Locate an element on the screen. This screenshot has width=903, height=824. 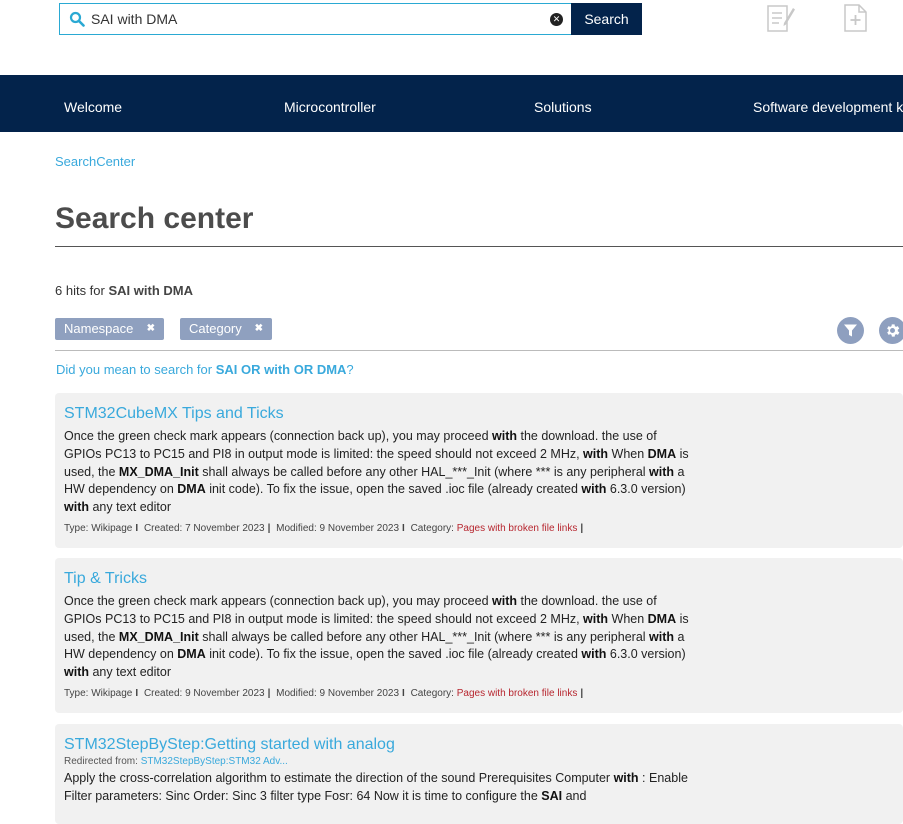
clear-icon: ✕ is located at coordinates (556, 19).